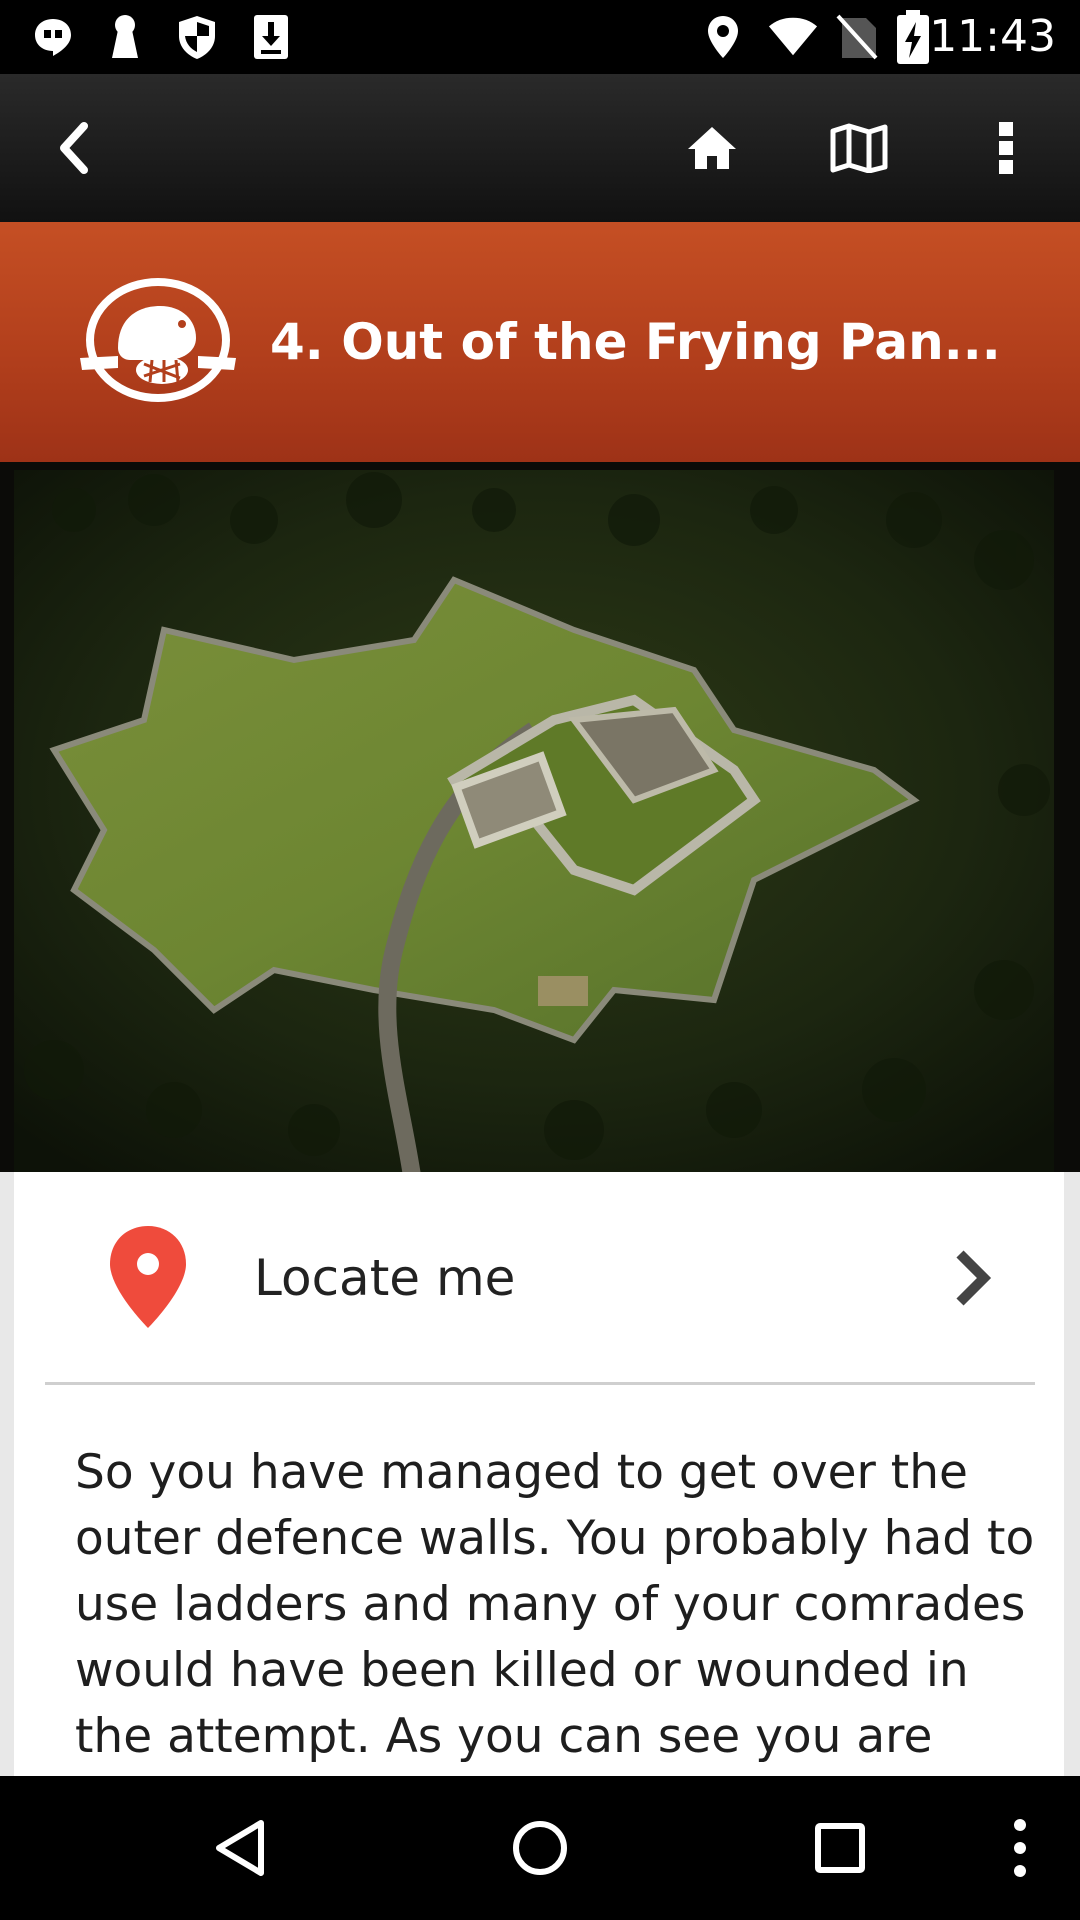 This screenshot has width=1080, height=1920. I want to click on map-pin-icon, so click(148, 1277).